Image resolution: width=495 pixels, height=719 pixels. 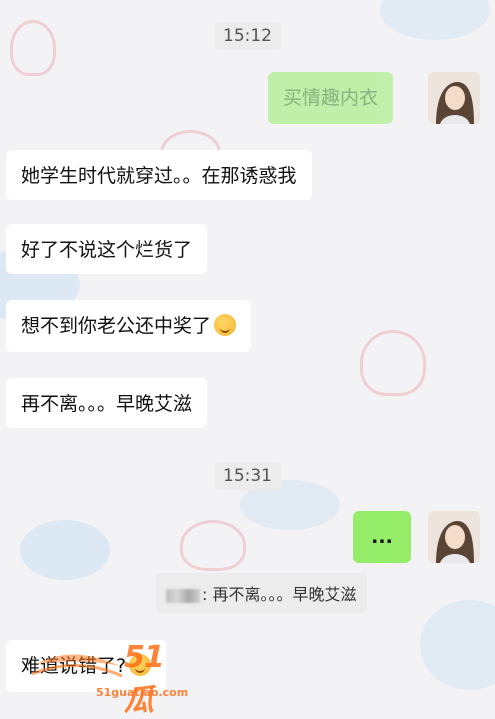 I want to click on message-text: 想不到你老公还中奖了, so click(x=116, y=326).